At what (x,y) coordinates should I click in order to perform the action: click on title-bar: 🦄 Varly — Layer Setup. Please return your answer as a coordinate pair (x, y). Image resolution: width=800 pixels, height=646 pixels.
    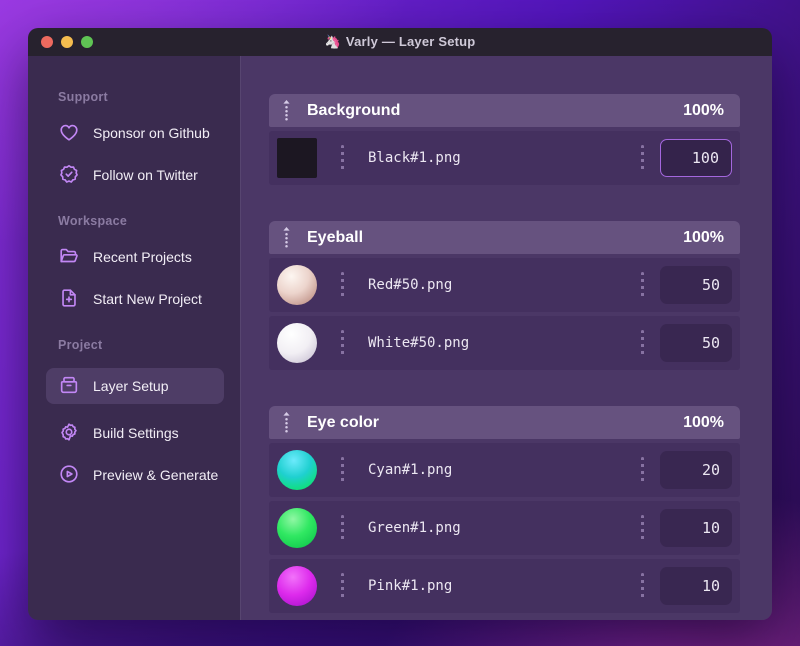
    Looking at the image, I should click on (400, 42).